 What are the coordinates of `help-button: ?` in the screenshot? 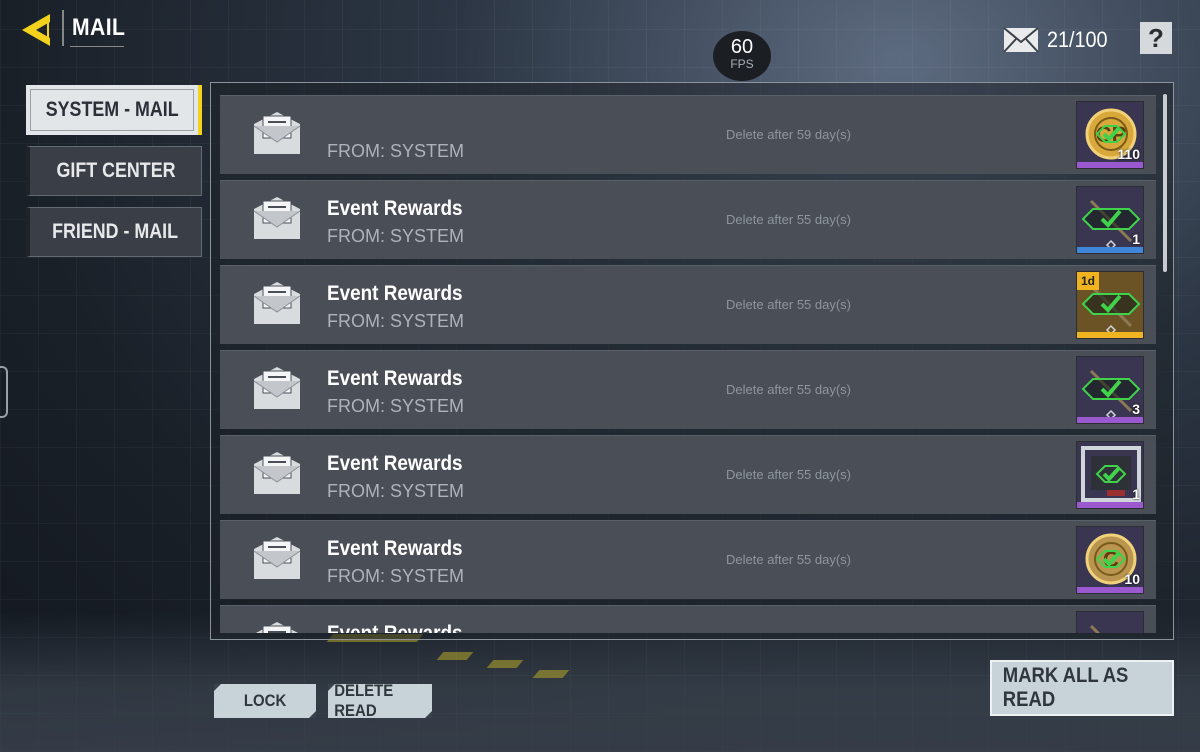 It's located at (1156, 38).